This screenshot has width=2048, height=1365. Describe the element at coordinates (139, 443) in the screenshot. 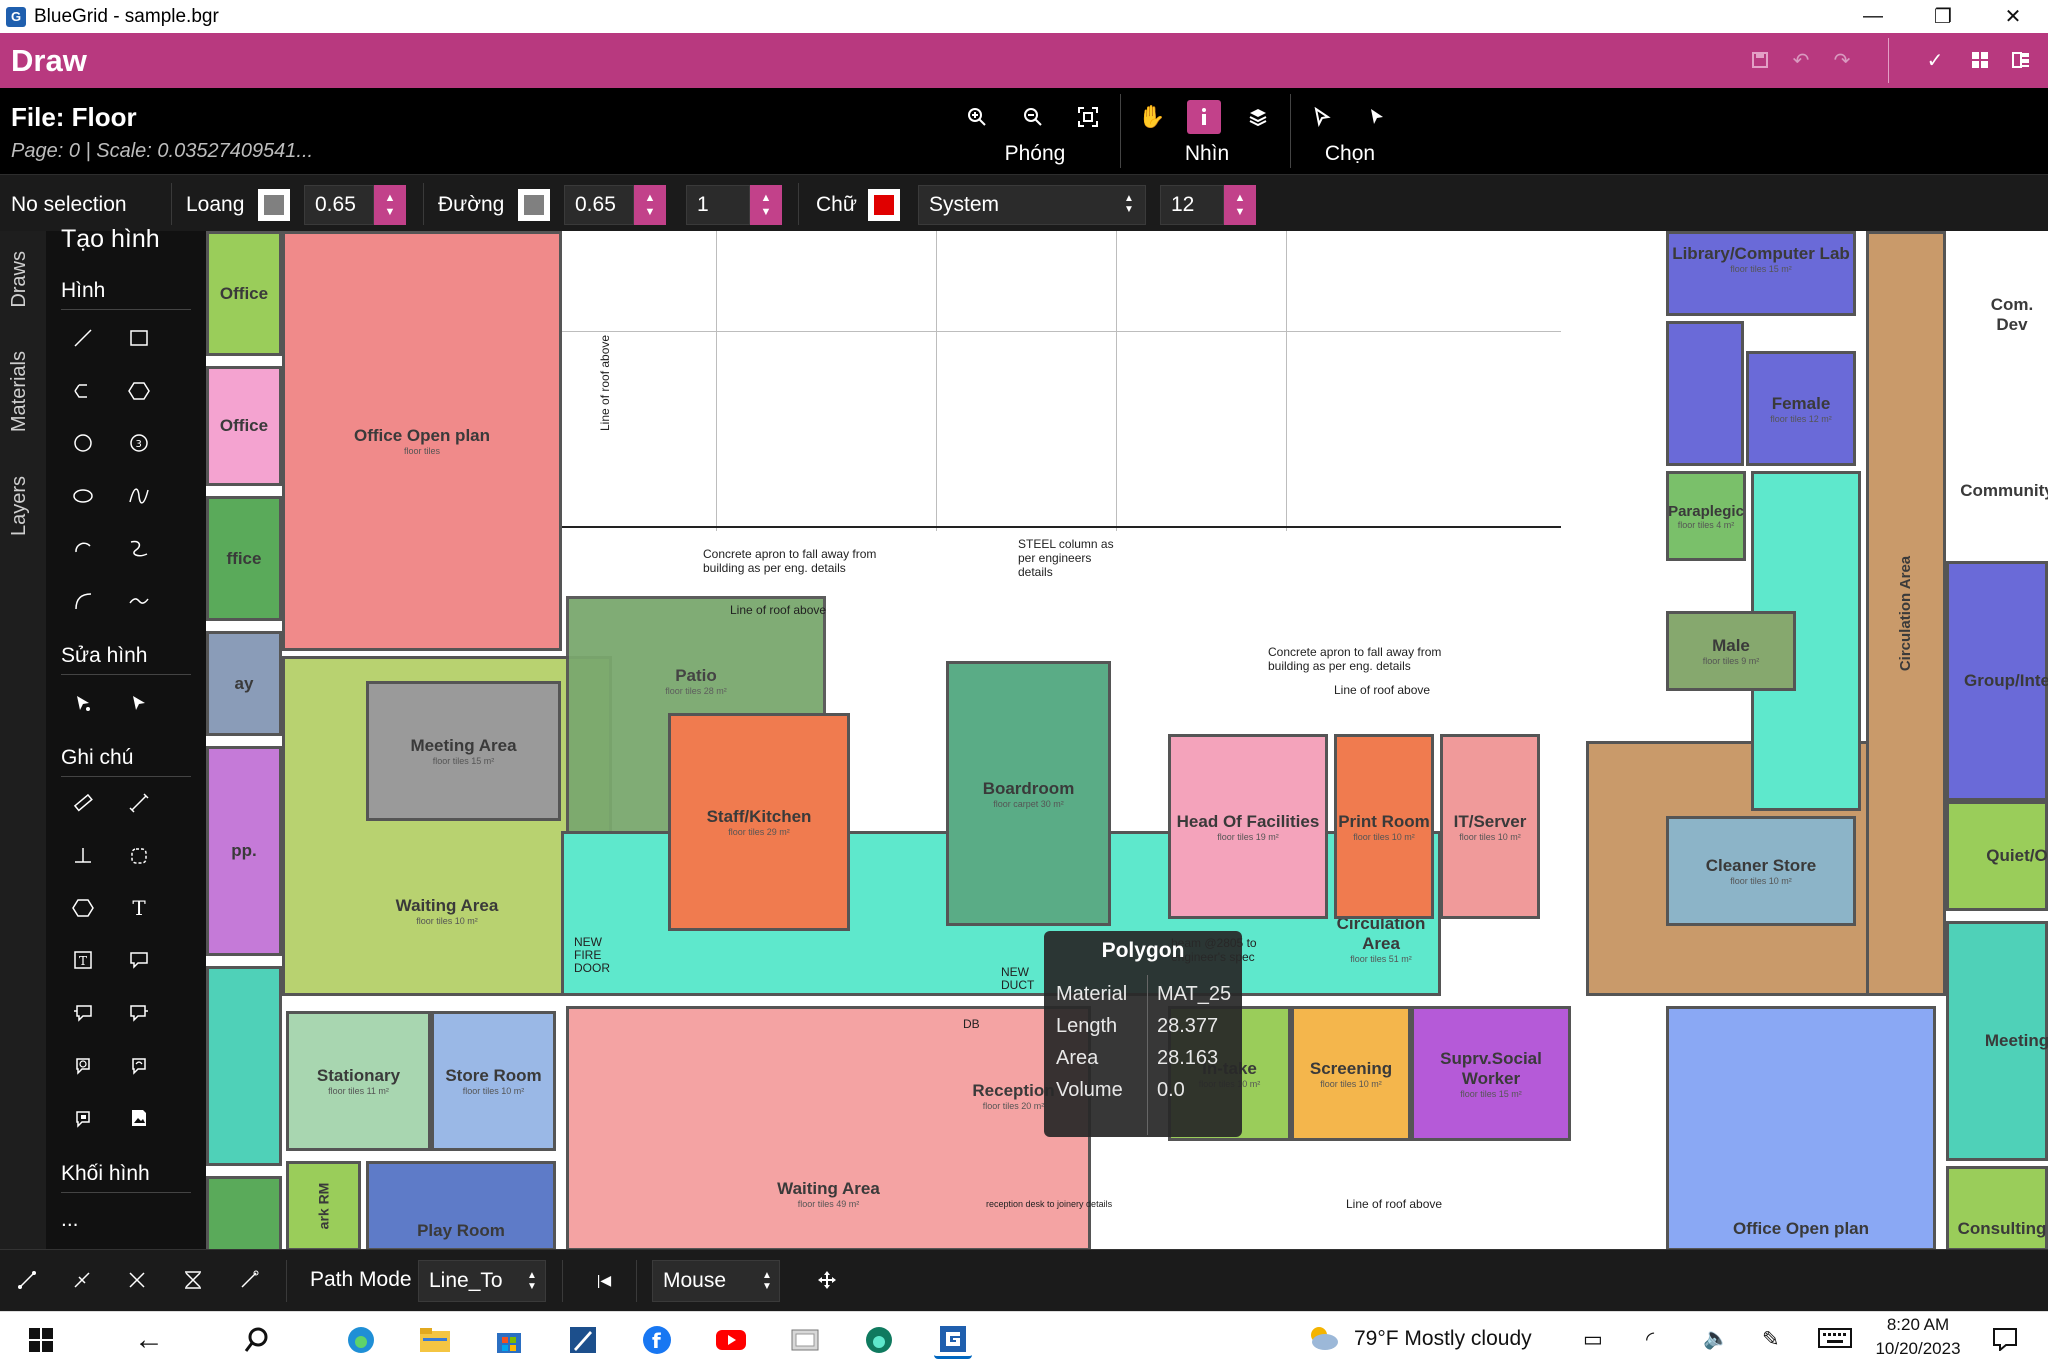

I see `circle-3point-tool-icon: 3` at that location.